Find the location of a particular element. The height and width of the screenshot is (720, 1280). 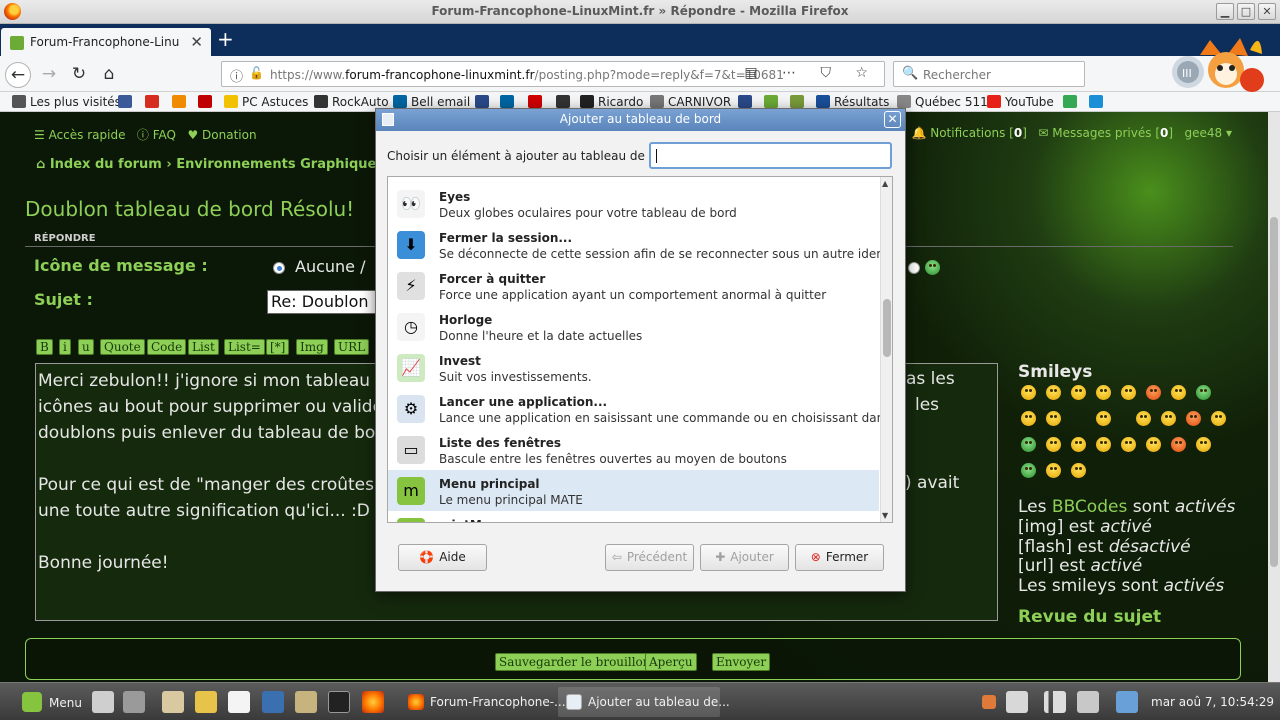

info-icon: ⓘ is located at coordinates (236, 75).